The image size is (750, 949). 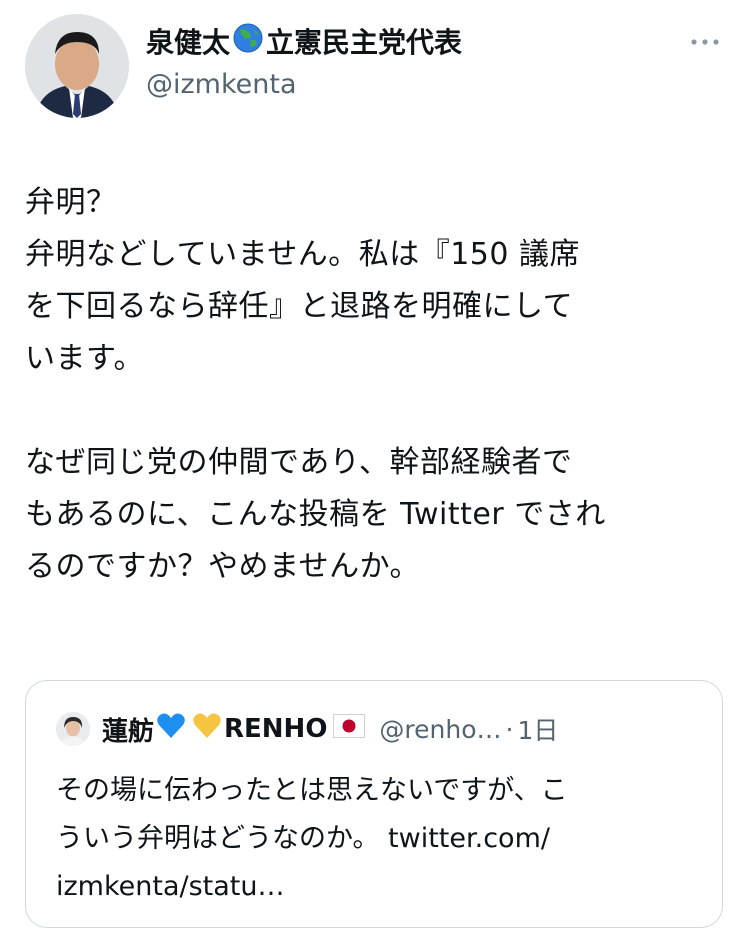 I want to click on author-avatar, so click(x=77, y=66).